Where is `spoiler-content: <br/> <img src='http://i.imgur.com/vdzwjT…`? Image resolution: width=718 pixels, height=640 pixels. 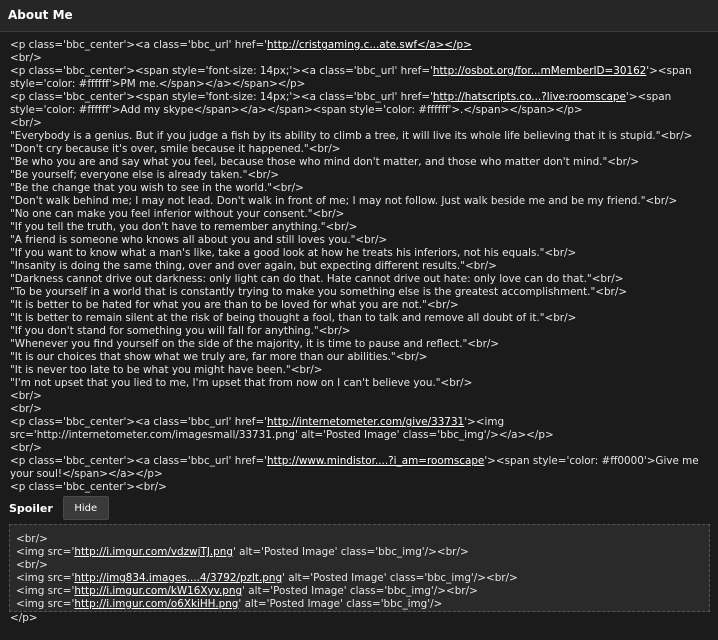
spoiler-content: <br/> <img src='http://i.imgur.com/vdzwjT… is located at coordinates (359, 568).